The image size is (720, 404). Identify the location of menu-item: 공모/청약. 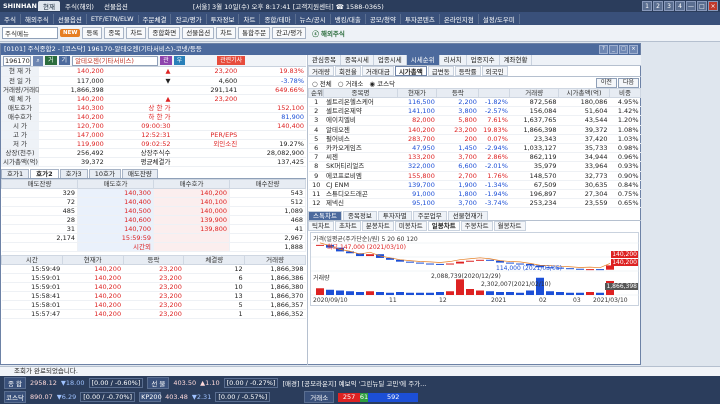
(383, 18).